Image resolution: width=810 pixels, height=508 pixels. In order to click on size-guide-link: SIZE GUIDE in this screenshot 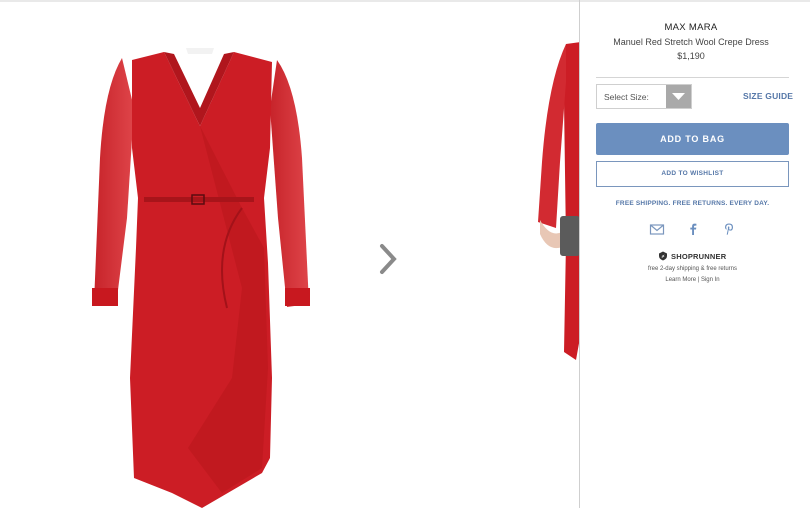, I will do `click(768, 96)`.